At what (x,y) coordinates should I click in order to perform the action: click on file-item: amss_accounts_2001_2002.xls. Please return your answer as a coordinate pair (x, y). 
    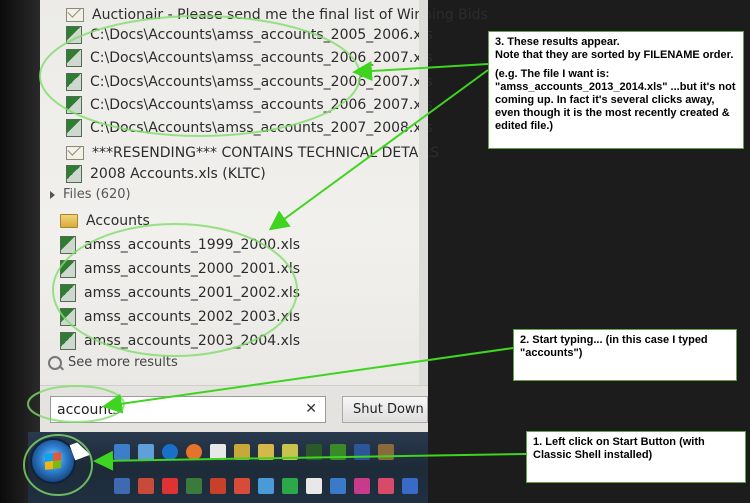
    Looking at the image, I should click on (180, 293).